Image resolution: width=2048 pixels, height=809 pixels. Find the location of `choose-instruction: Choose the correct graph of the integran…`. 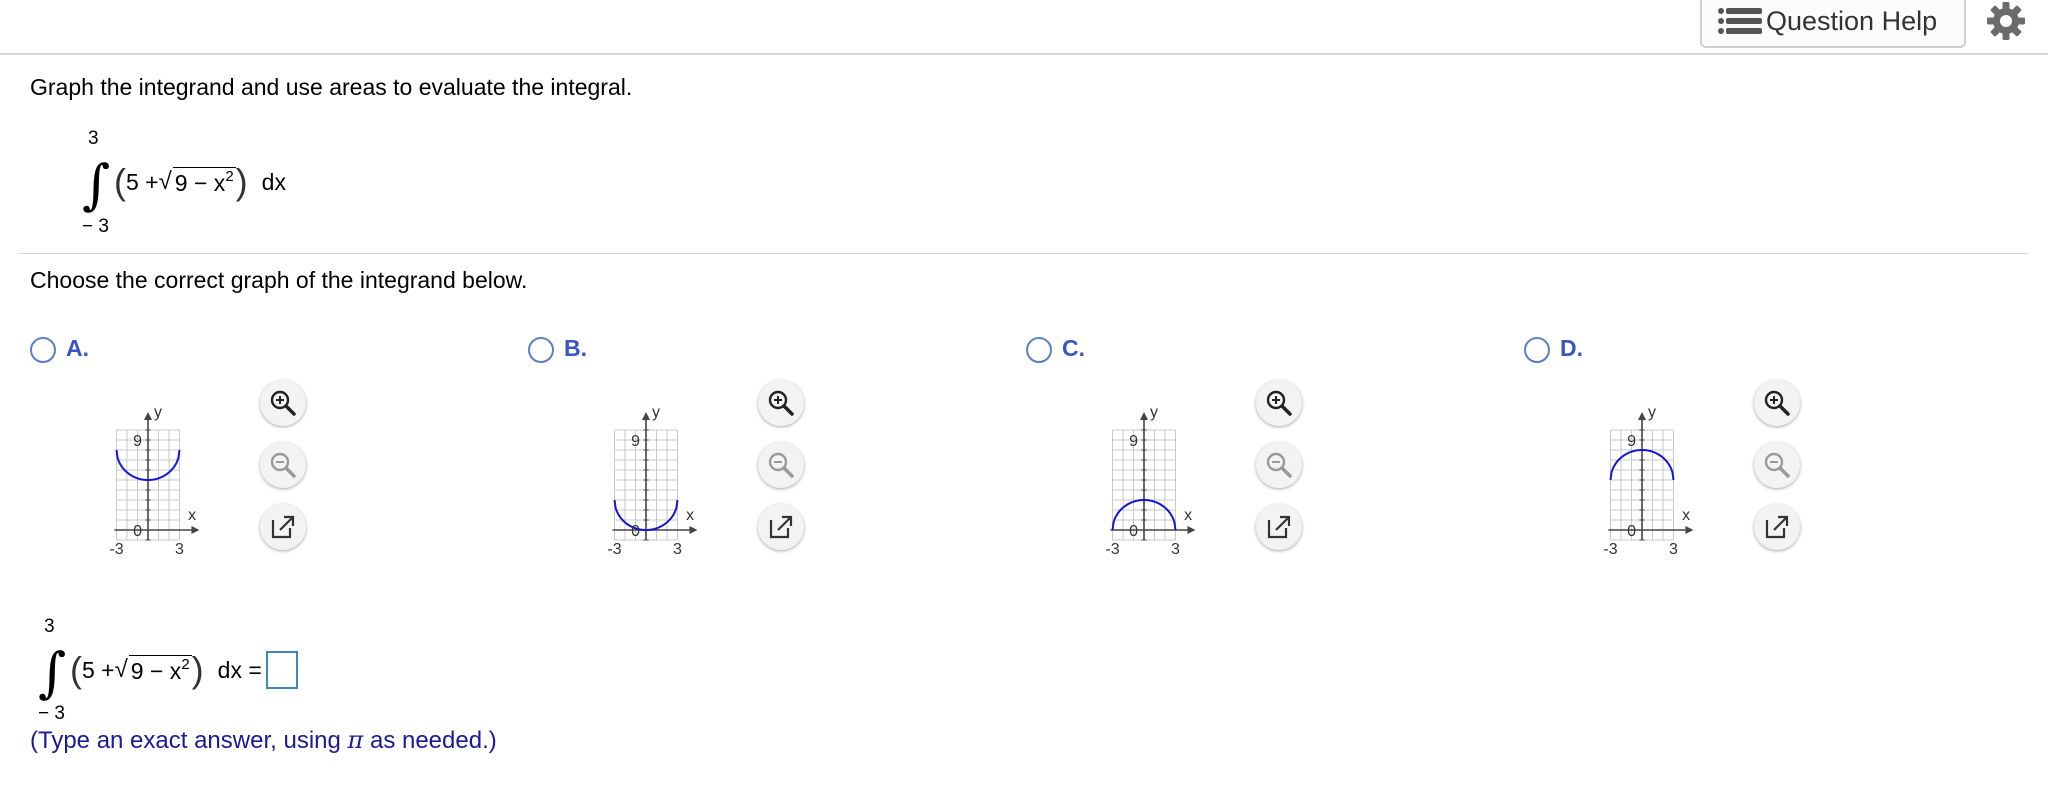

choose-instruction: Choose the correct graph of the integran… is located at coordinates (279, 280).